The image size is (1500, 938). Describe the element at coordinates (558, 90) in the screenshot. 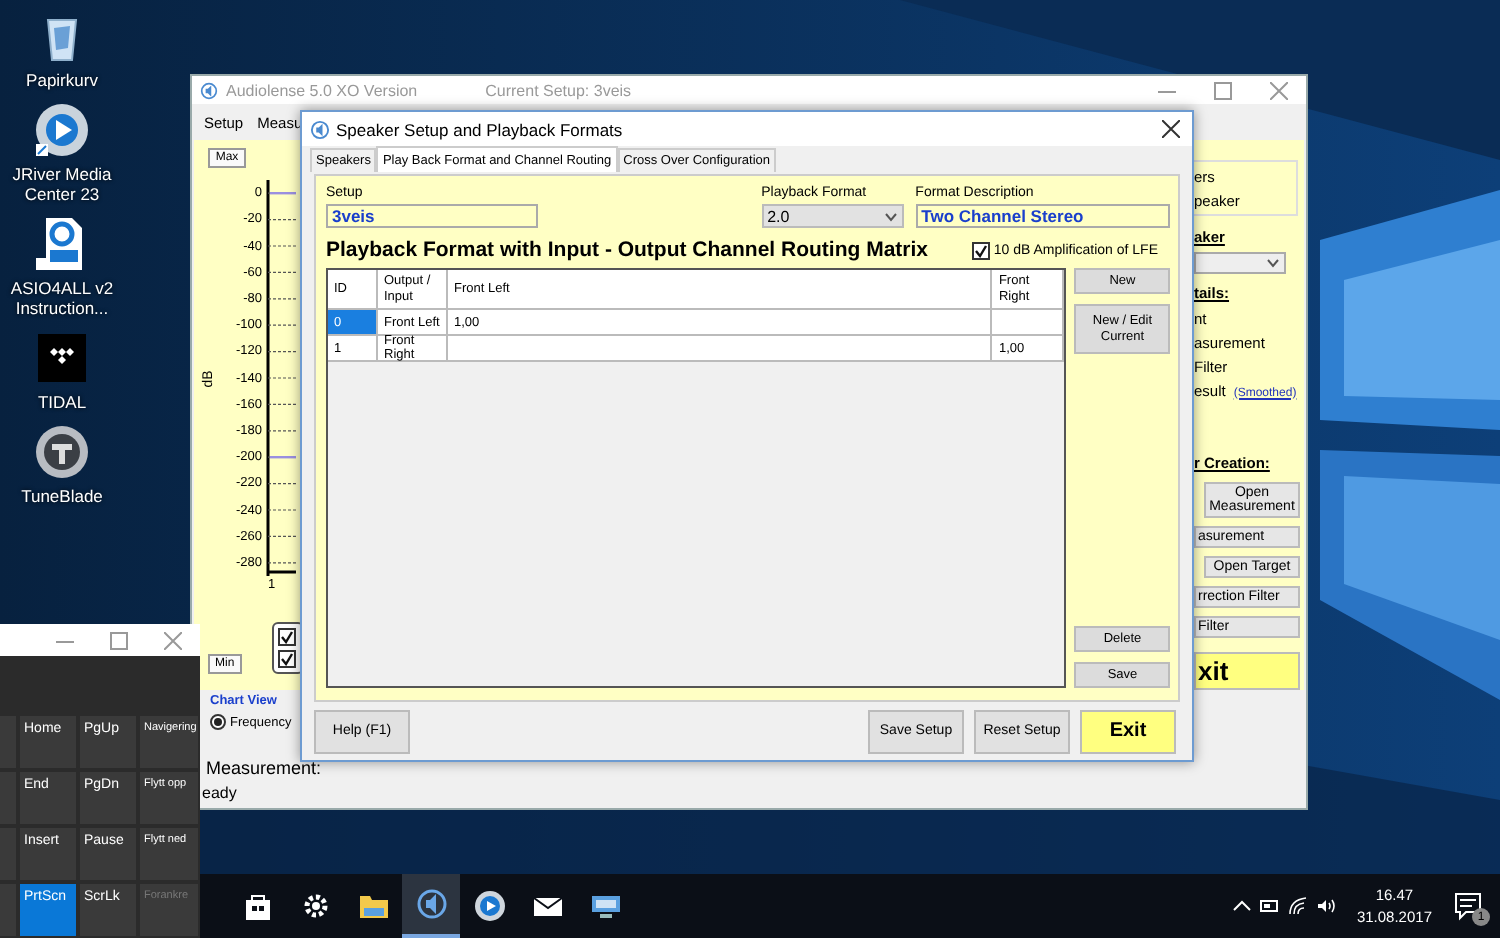

I see `current-setup-label: Current Setup: 3veis` at that location.